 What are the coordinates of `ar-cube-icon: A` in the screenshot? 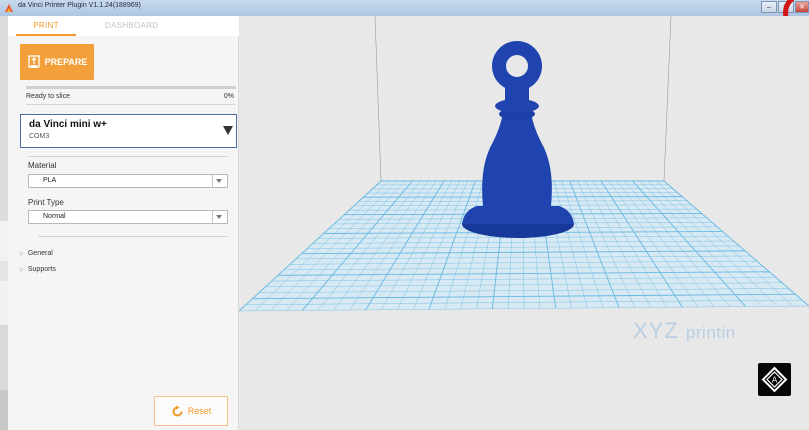 It's located at (774, 379).